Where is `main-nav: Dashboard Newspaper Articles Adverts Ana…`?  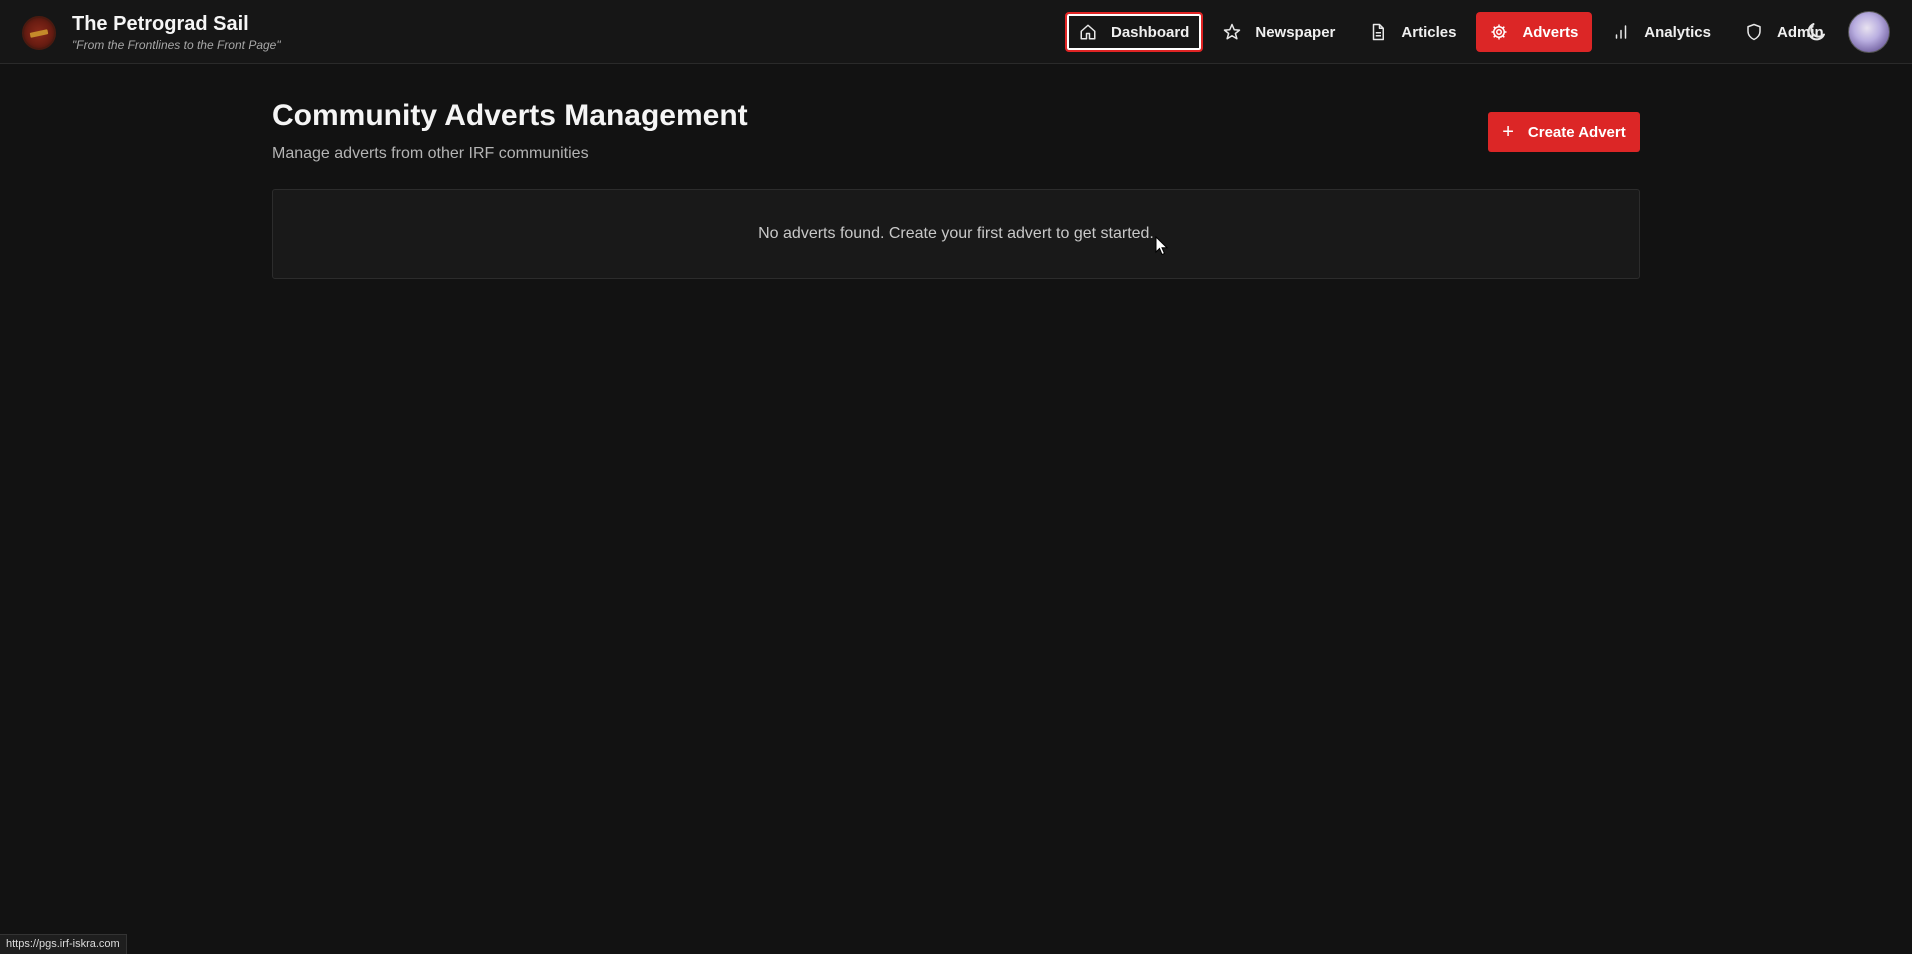 main-nav: Dashboard Newspaper Articles Adverts Ana… is located at coordinates (1454, 32).